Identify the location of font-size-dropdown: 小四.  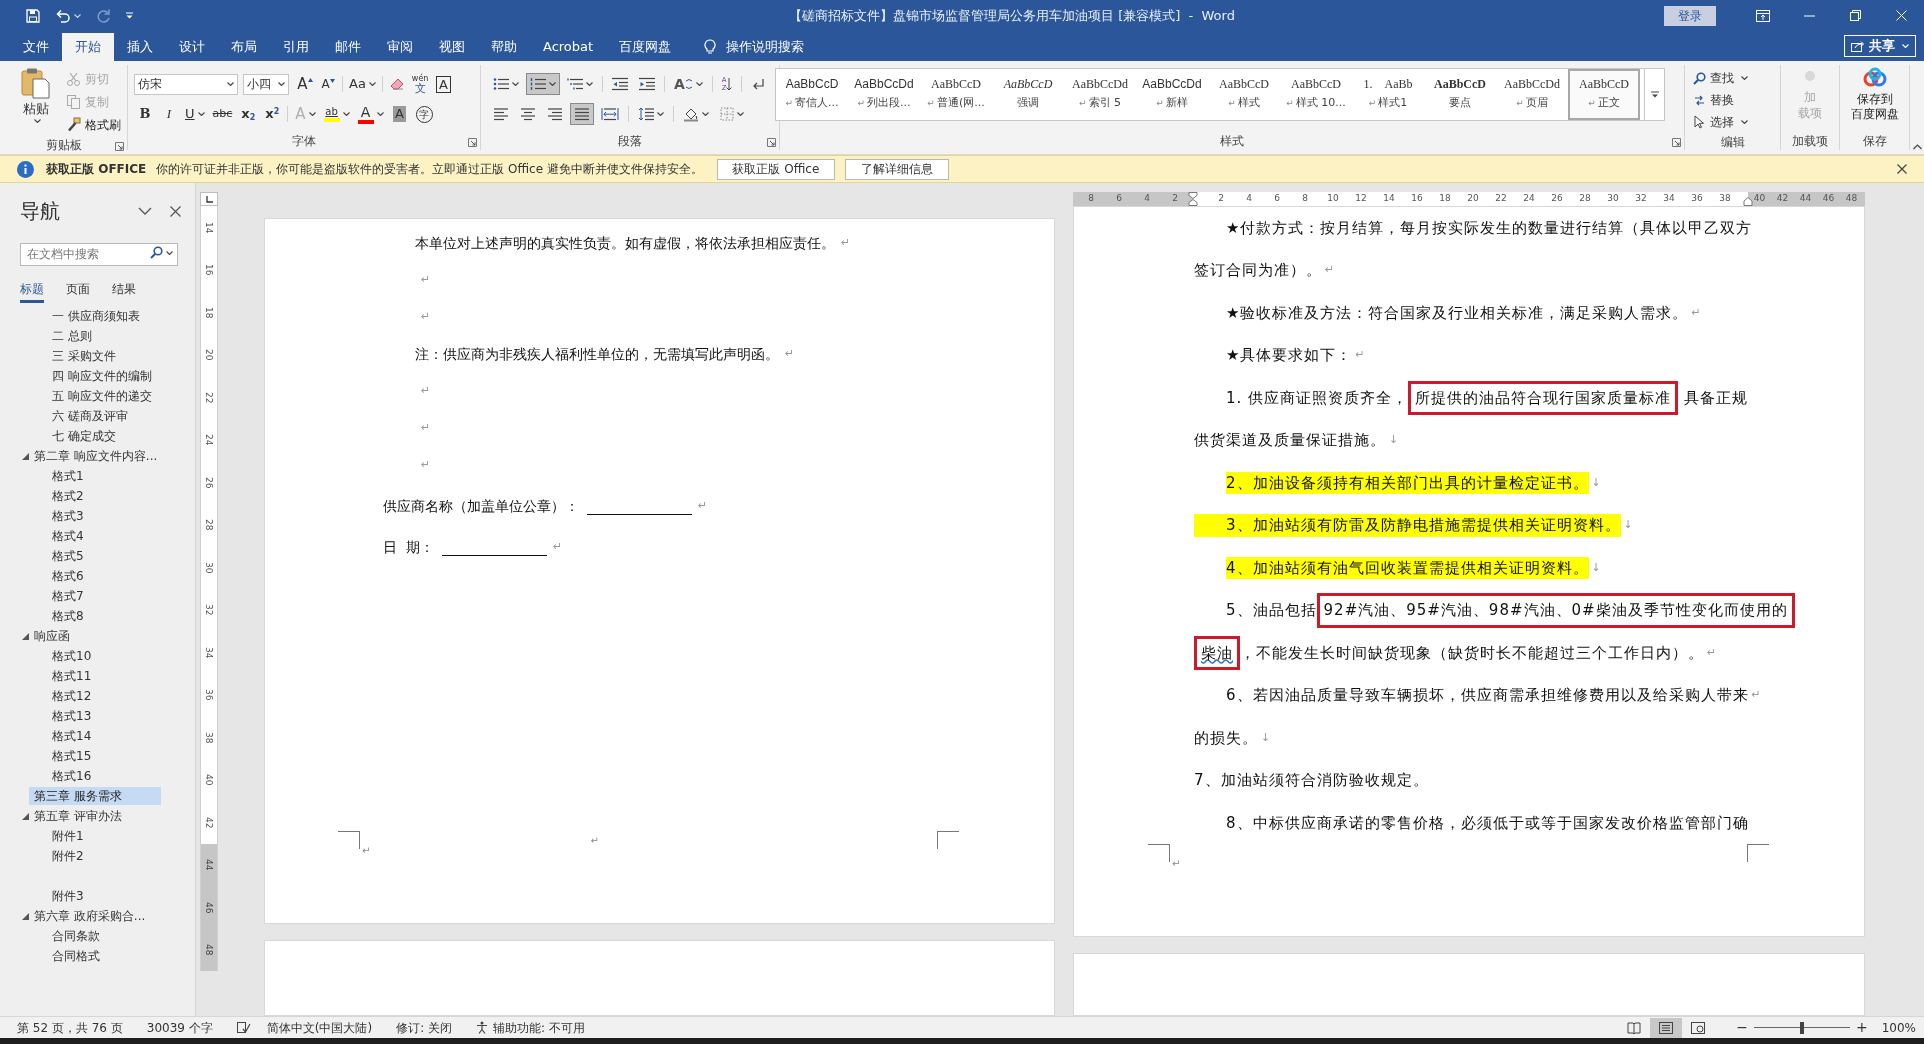
(266, 84).